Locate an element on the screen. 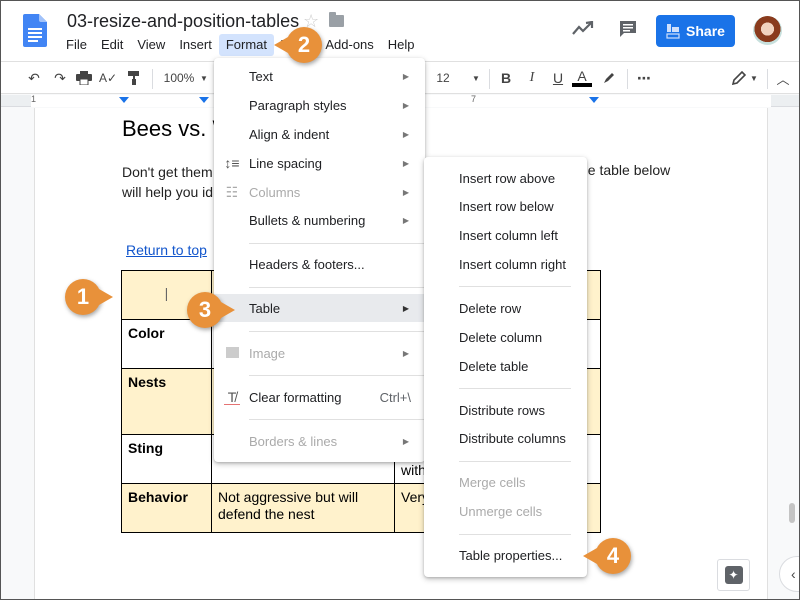 The height and width of the screenshot is (600, 800). table-menu-insert-column-right: Insert column right is located at coordinates (505, 264).